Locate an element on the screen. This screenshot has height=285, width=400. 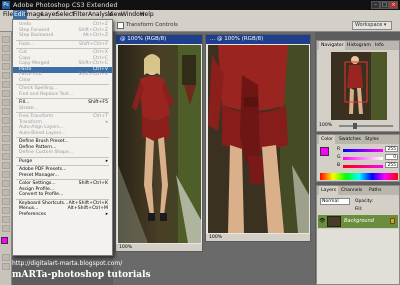
navigator-panel: Navigator Histogram Info 100% is located at coordinates (358, 86).